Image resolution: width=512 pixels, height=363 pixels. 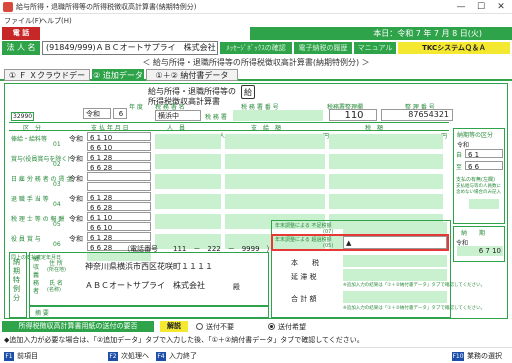 What do you see at coordinates (256, 48) in the screenshot?
I see `message-box-button: ﾒｯｾｰｼﾞﾎﾞｯｸｽの確認` at bounding box center [256, 48].